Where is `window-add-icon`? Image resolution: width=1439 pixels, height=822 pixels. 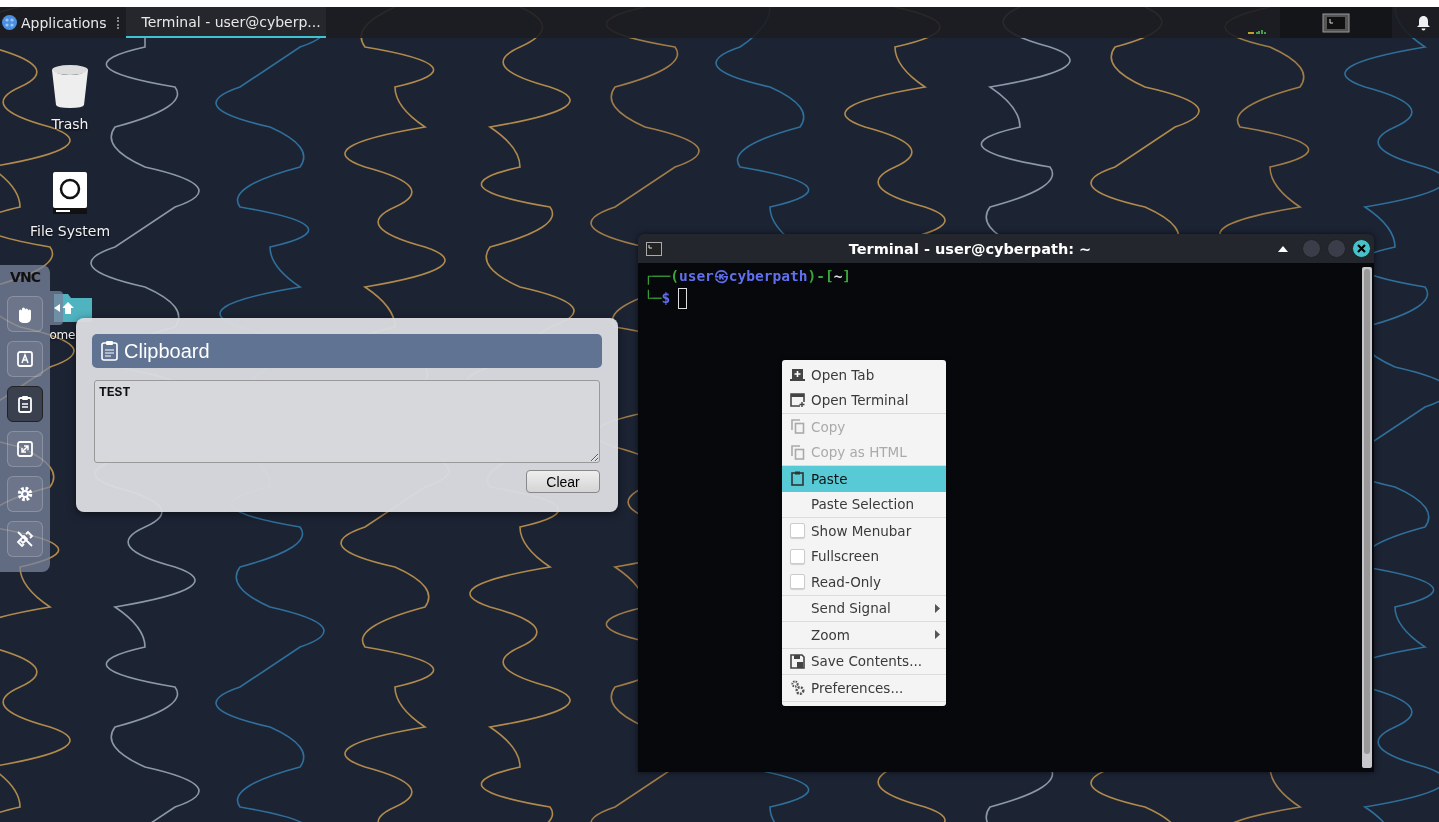 window-add-icon is located at coordinates (797, 400).